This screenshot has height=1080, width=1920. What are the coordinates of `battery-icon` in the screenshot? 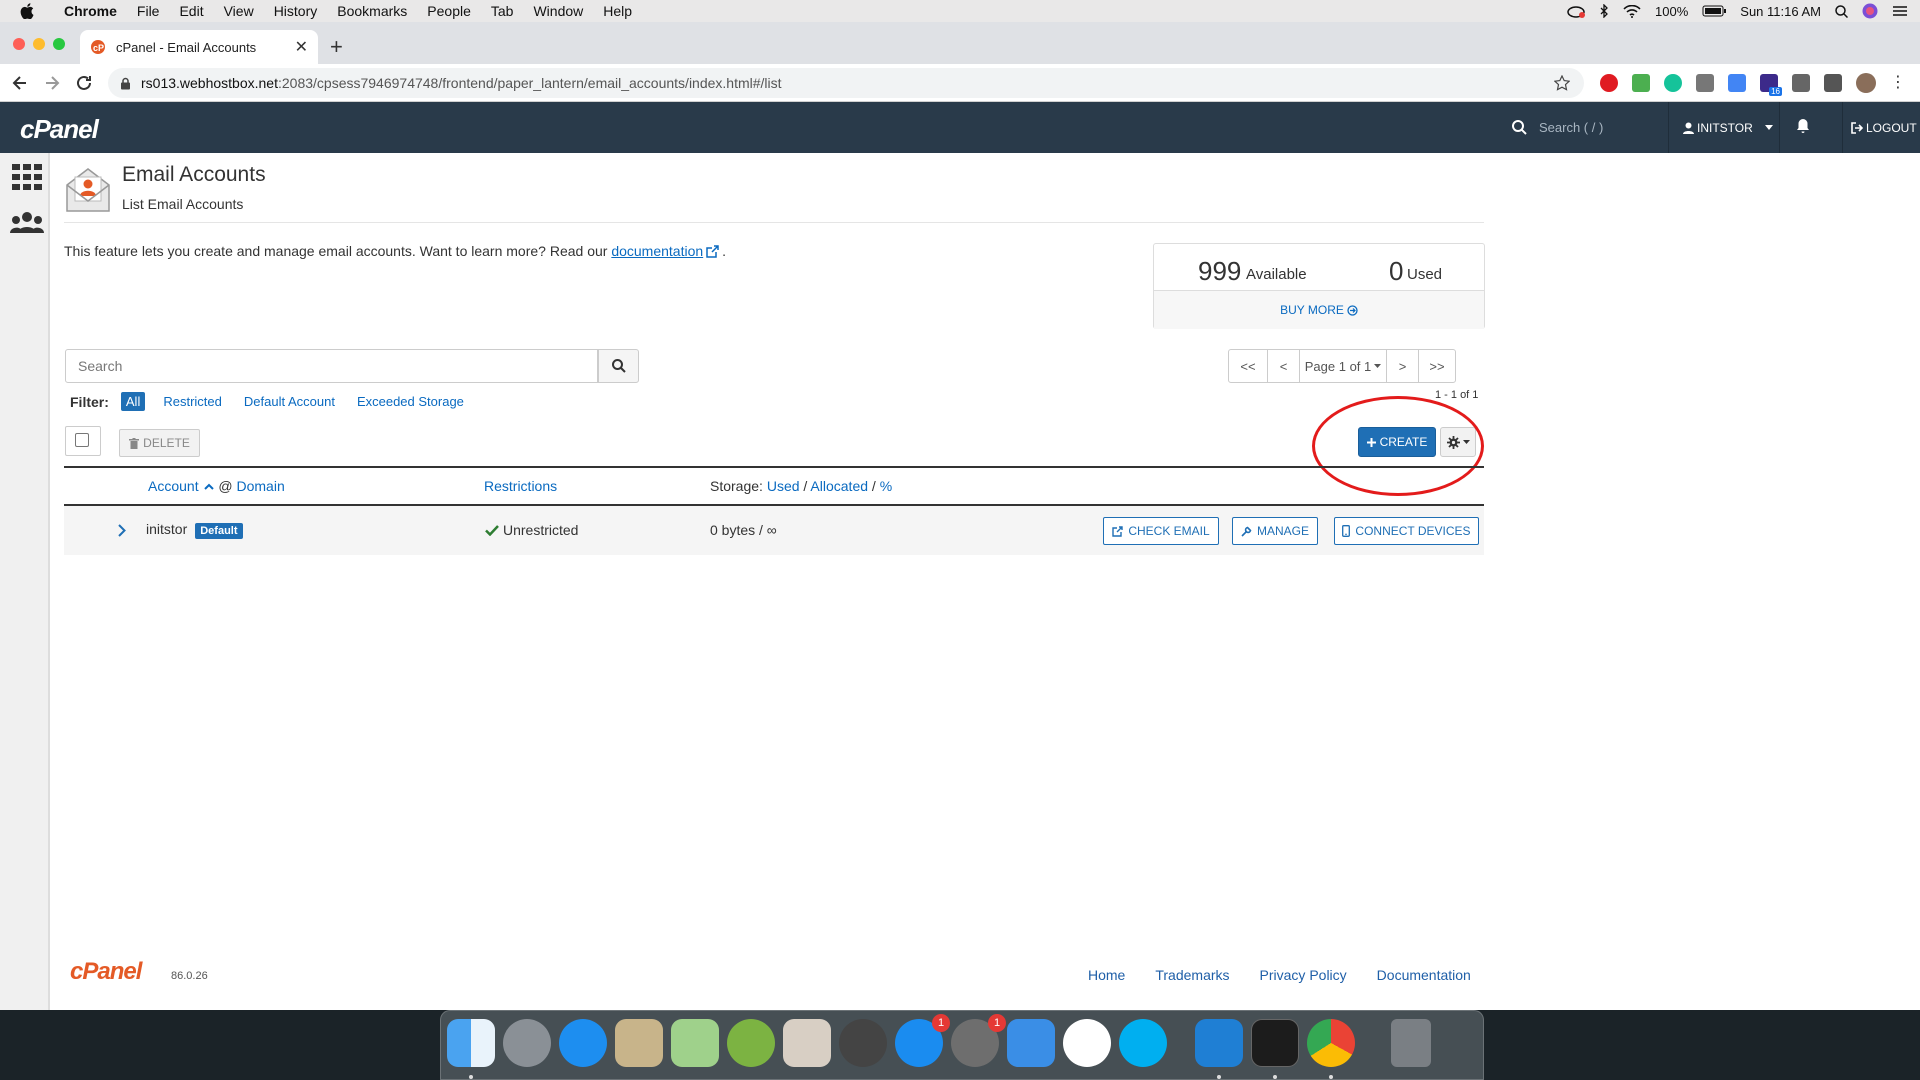 It's located at (1714, 11).